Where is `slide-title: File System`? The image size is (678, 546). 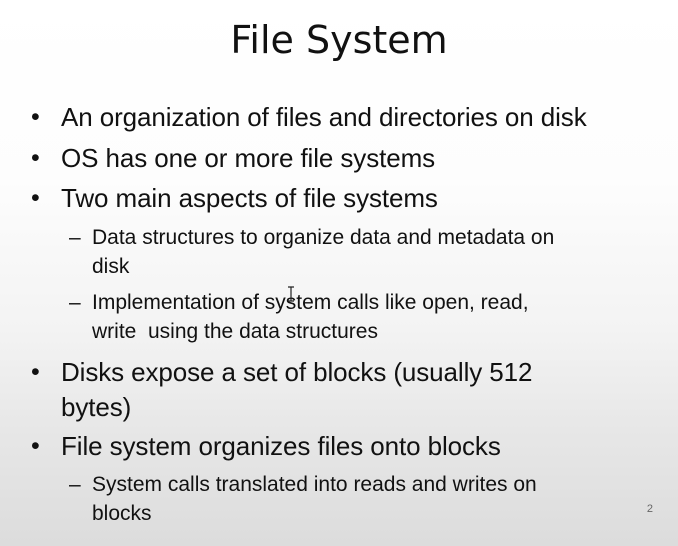
slide-title: File System is located at coordinates (339, 40).